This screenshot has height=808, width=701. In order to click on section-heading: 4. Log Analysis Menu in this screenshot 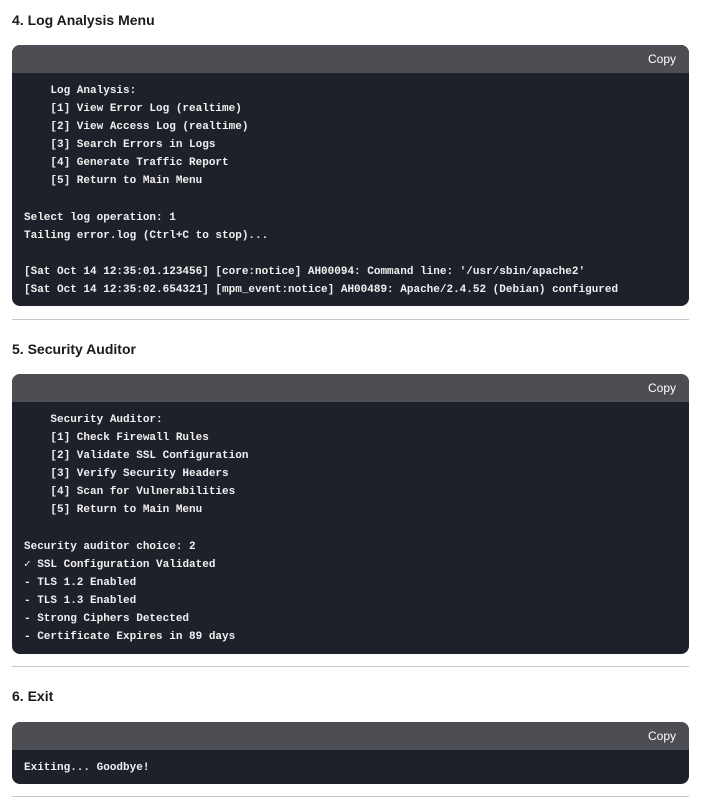, I will do `click(83, 20)`.